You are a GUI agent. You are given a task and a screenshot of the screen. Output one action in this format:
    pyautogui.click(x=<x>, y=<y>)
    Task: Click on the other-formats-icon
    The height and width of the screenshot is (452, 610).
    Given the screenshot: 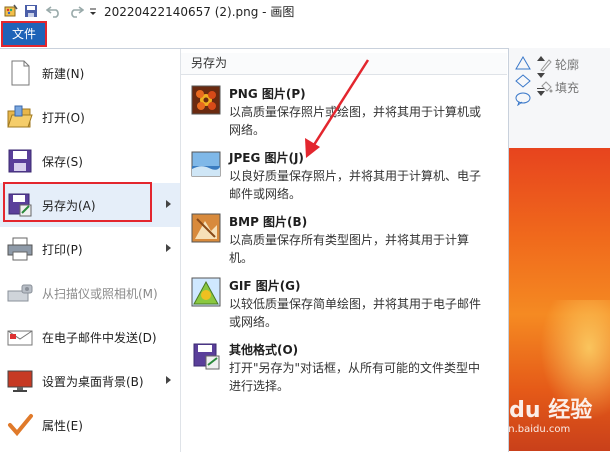 What is the action you would take?
    pyautogui.click(x=206, y=356)
    